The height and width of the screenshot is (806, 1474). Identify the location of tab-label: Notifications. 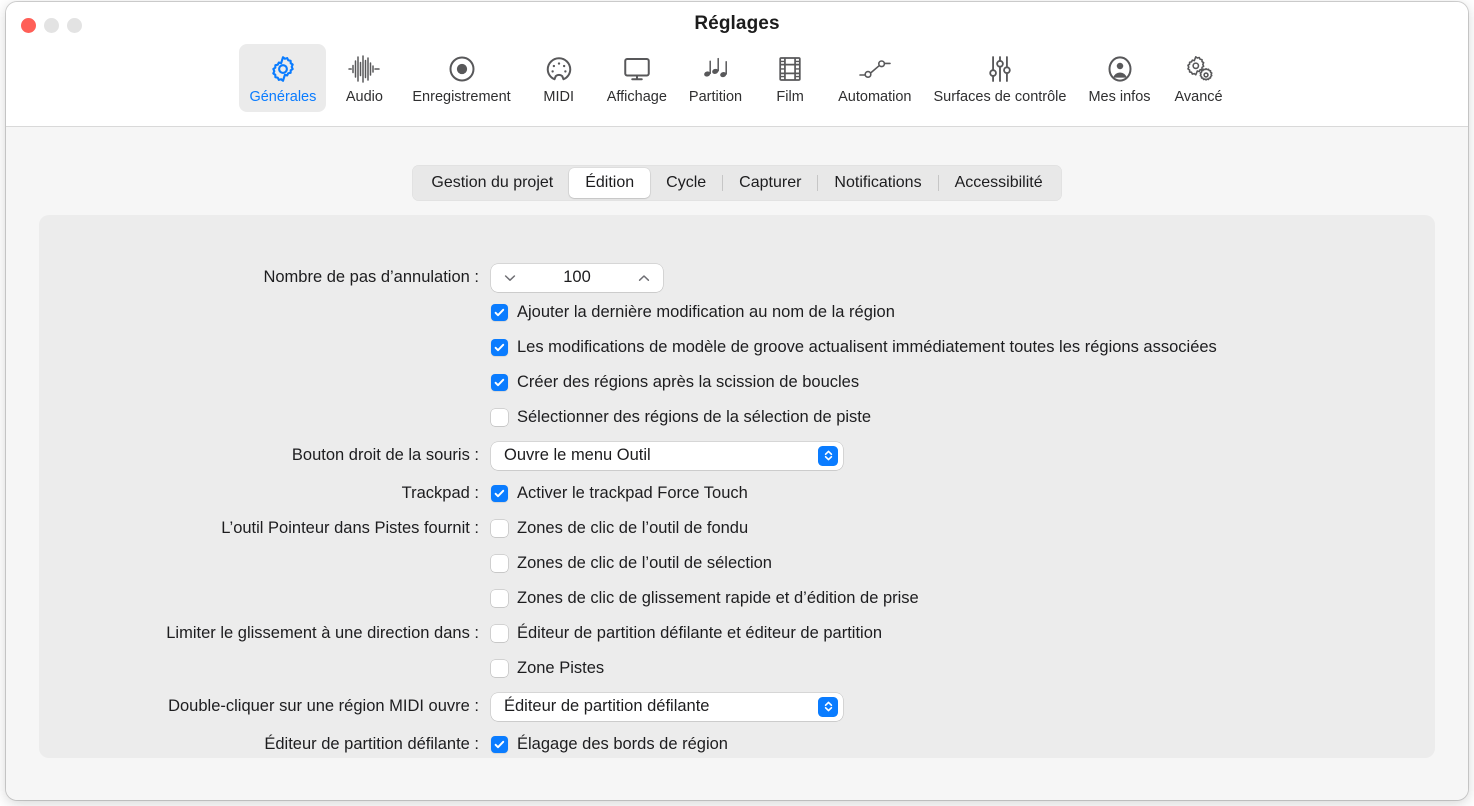
(878, 182).